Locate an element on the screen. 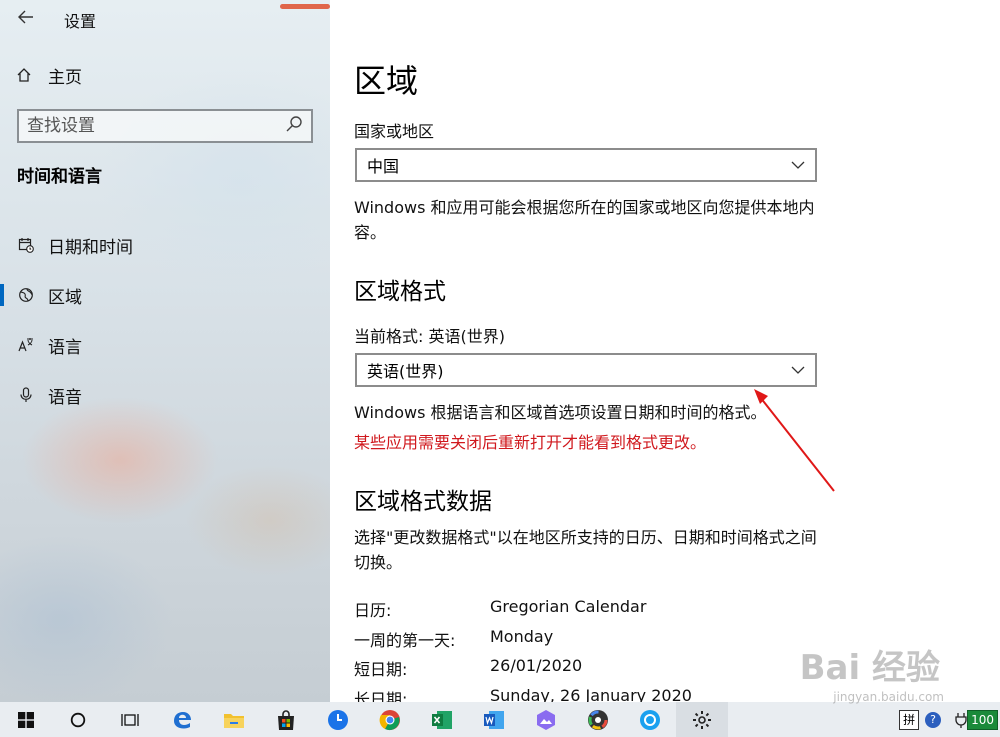 The image size is (1000, 737). taskbar-word is located at coordinates (494, 719).